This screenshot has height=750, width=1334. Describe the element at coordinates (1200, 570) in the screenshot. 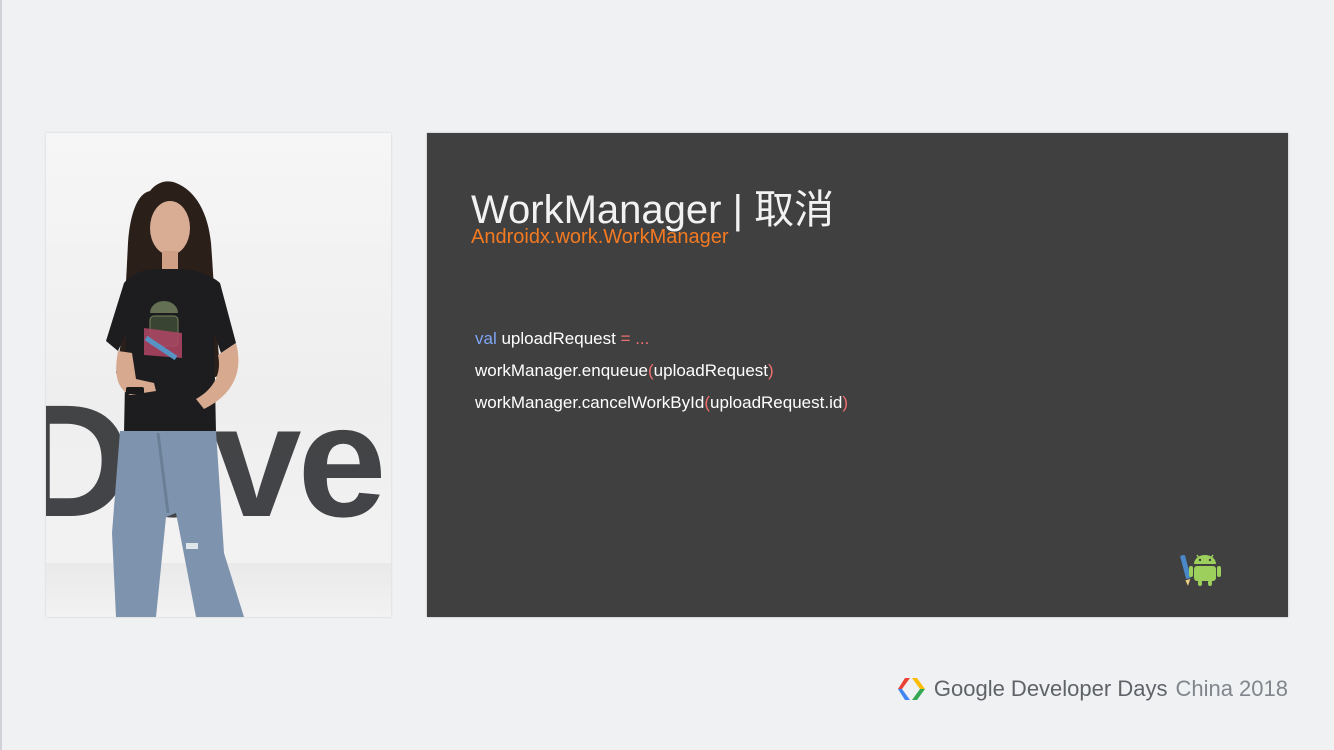

I see `android-robot-icon` at that location.